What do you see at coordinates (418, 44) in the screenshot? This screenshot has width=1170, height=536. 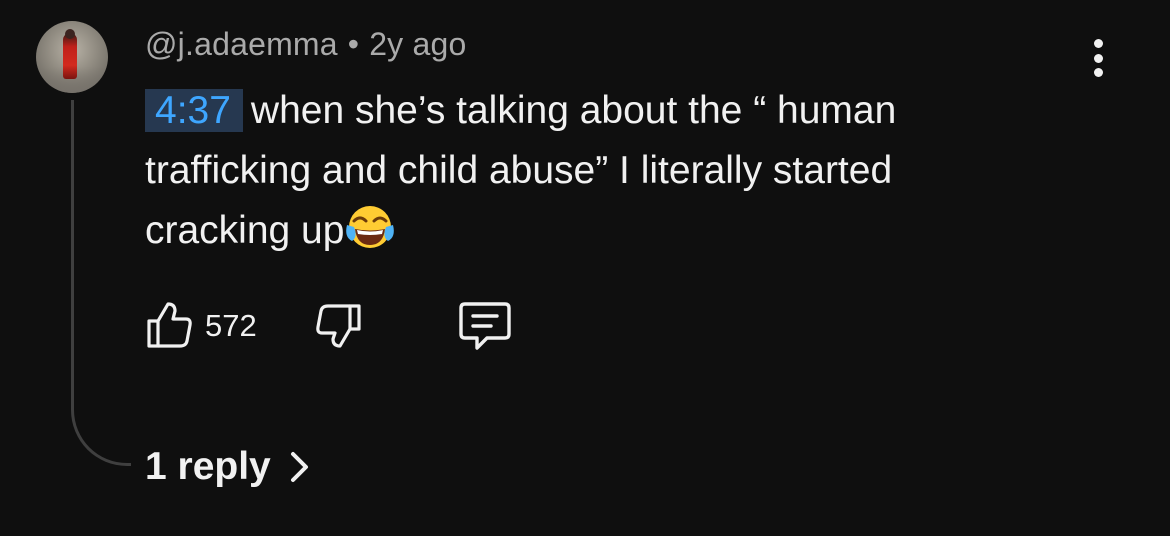 I see `comment-age: 2y ago` at bounding box center [418, 44].